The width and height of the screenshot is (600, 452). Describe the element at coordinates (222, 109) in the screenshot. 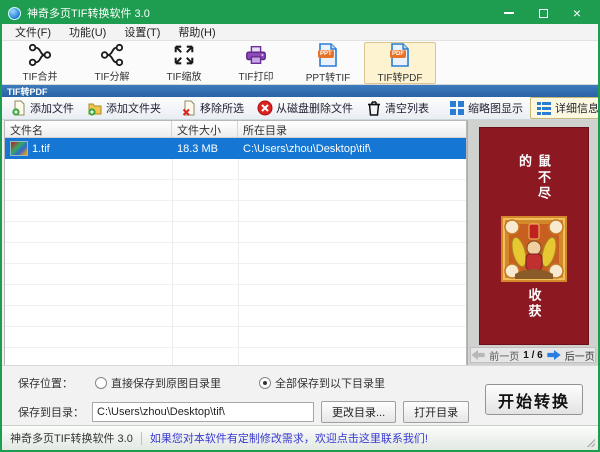

I see `button-label: 移除所选` at that location.